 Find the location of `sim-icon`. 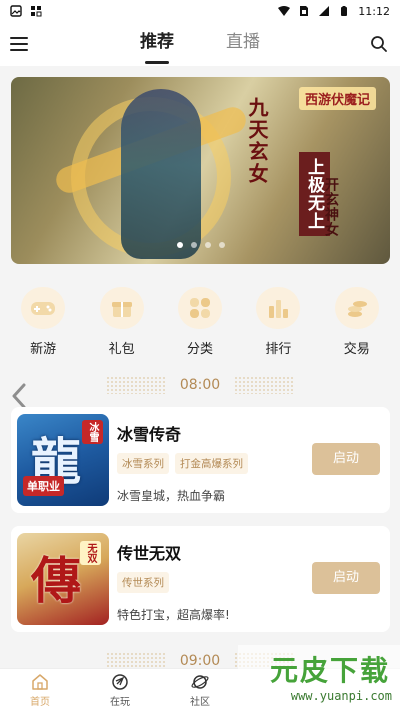

sim-icon is located at coordinates (304, 11).